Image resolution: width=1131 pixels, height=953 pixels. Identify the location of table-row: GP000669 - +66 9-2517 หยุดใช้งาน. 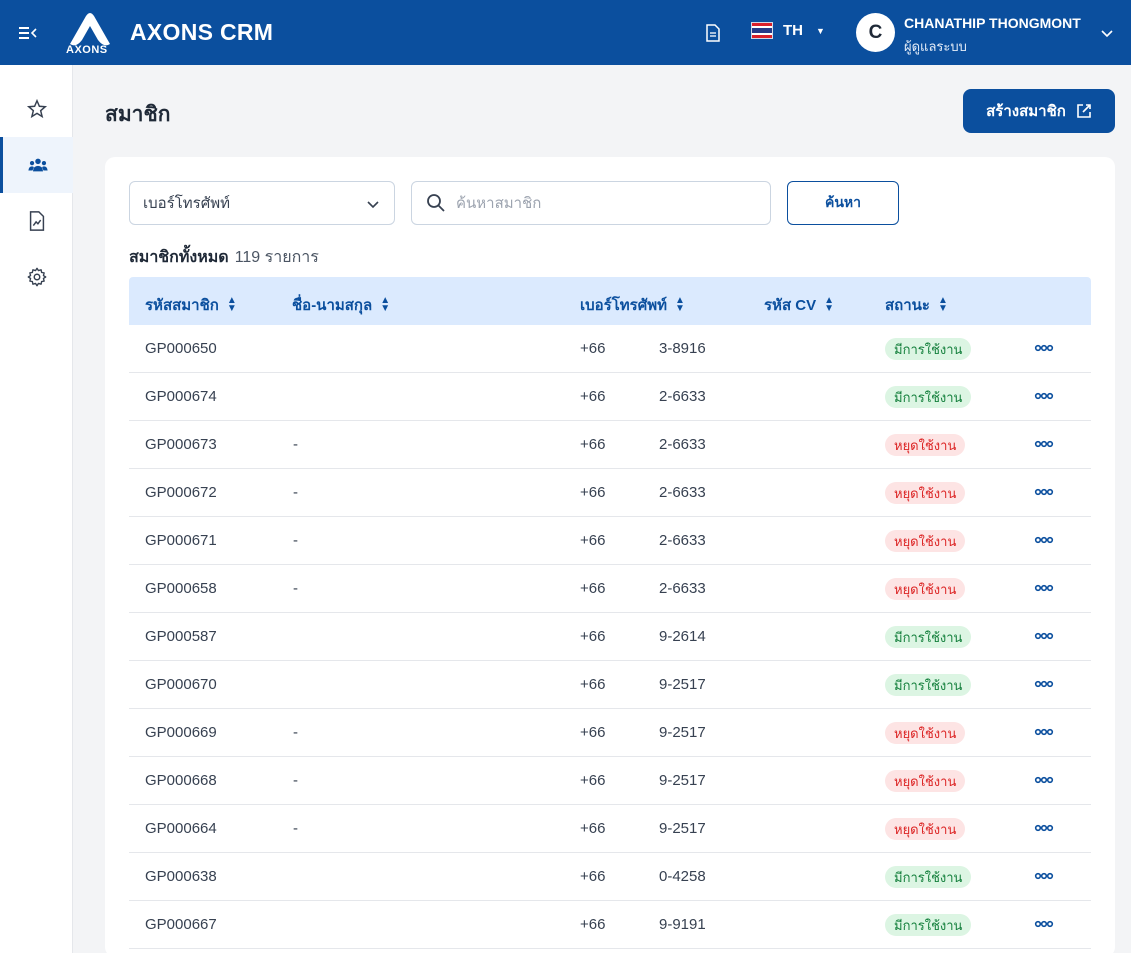
(610, 733).